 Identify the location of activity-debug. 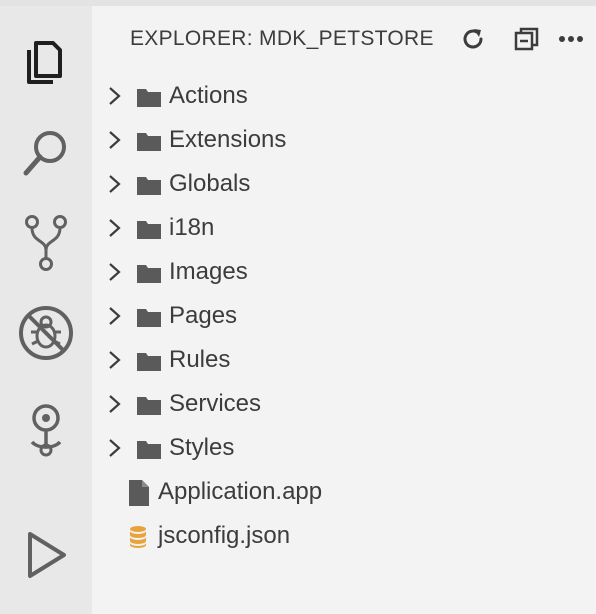
(46, 333).